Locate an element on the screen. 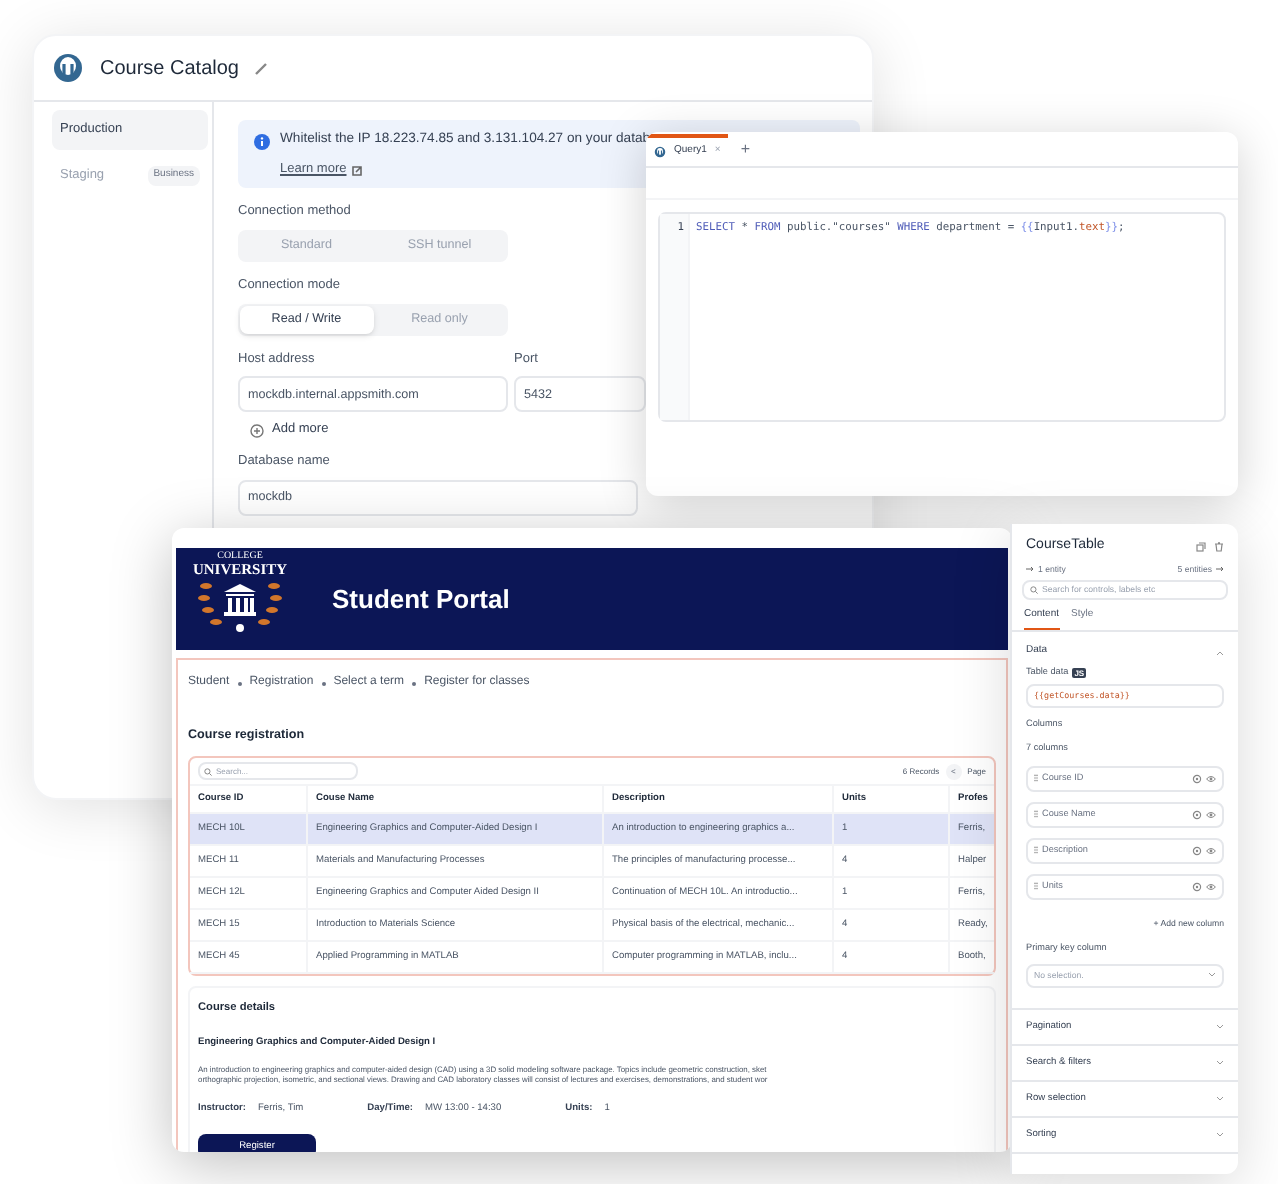 The image size is (1278, 1184). copy-icon is located at coordinates (1201, 546).